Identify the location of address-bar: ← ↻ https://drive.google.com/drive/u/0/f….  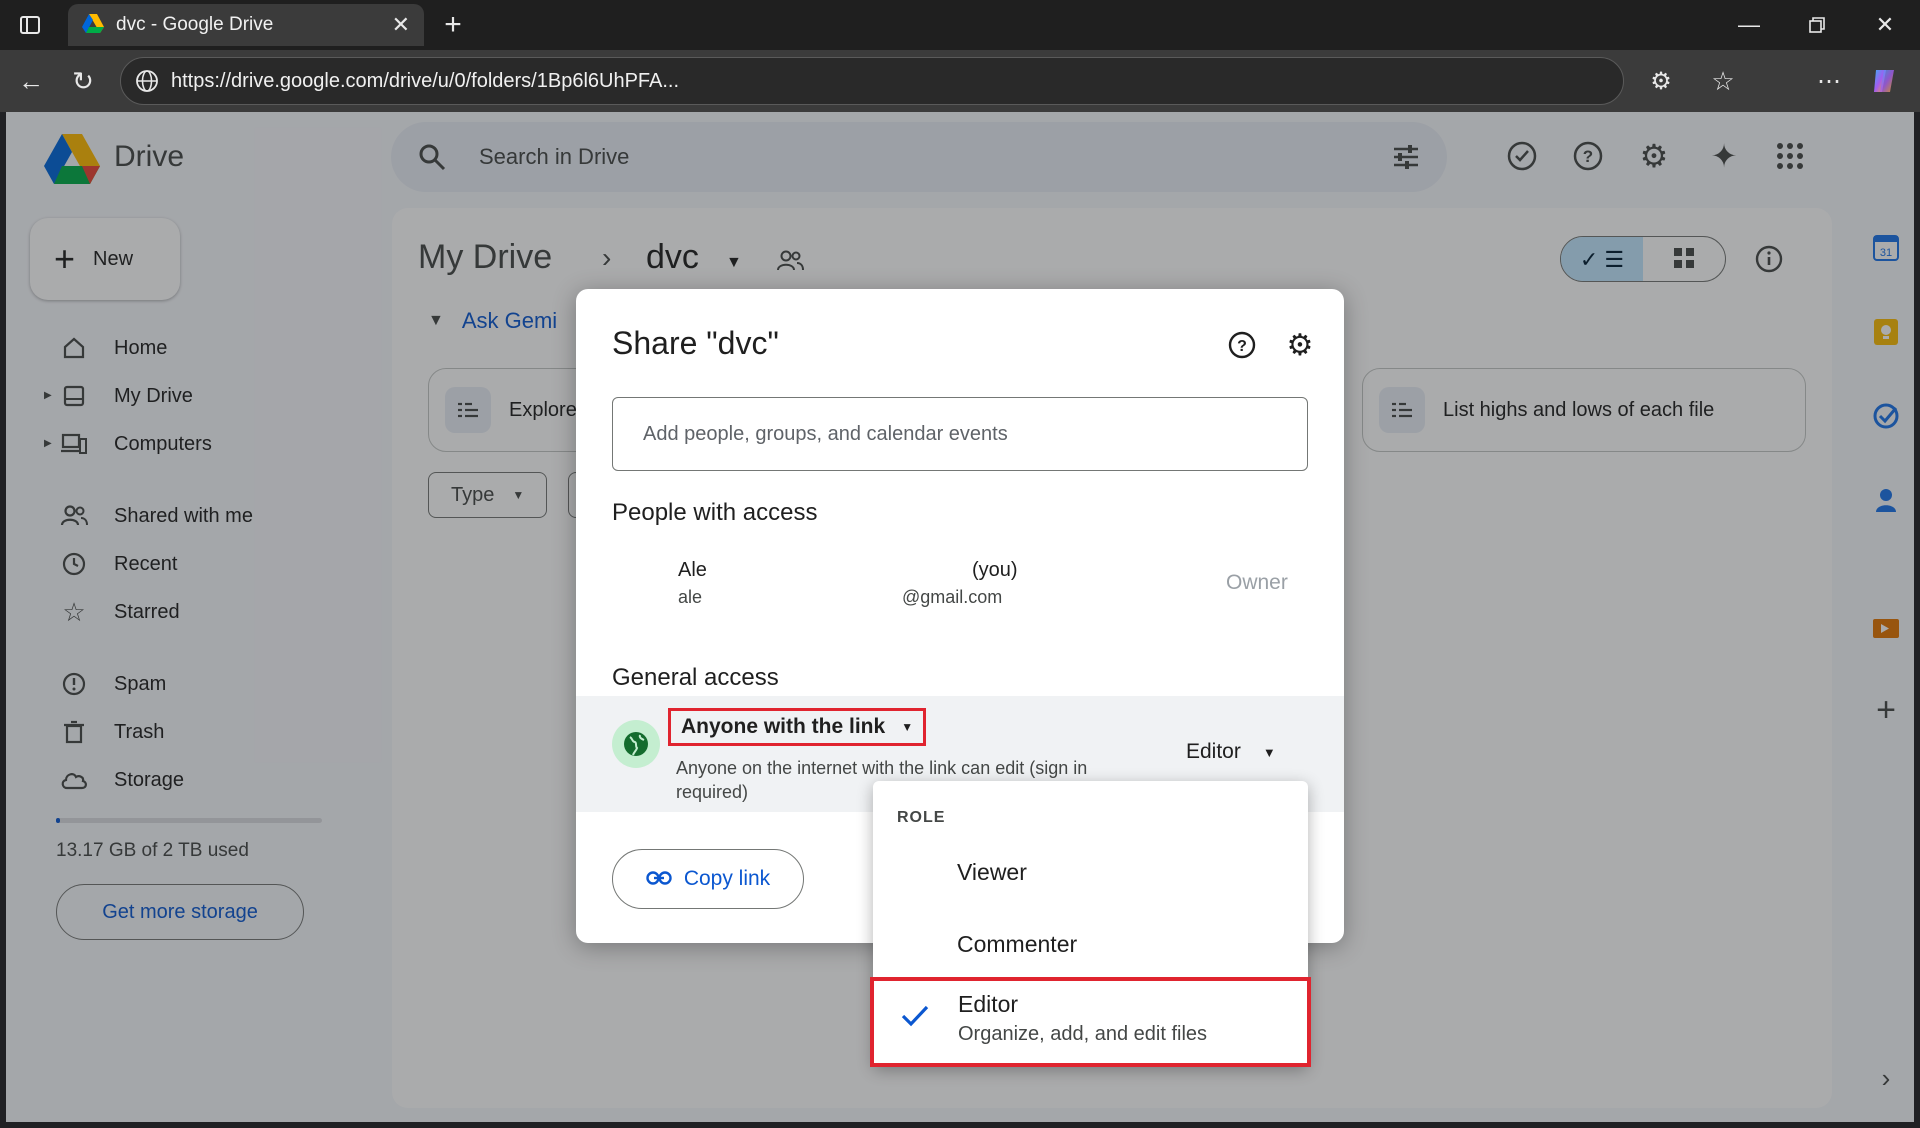
(960, 81).